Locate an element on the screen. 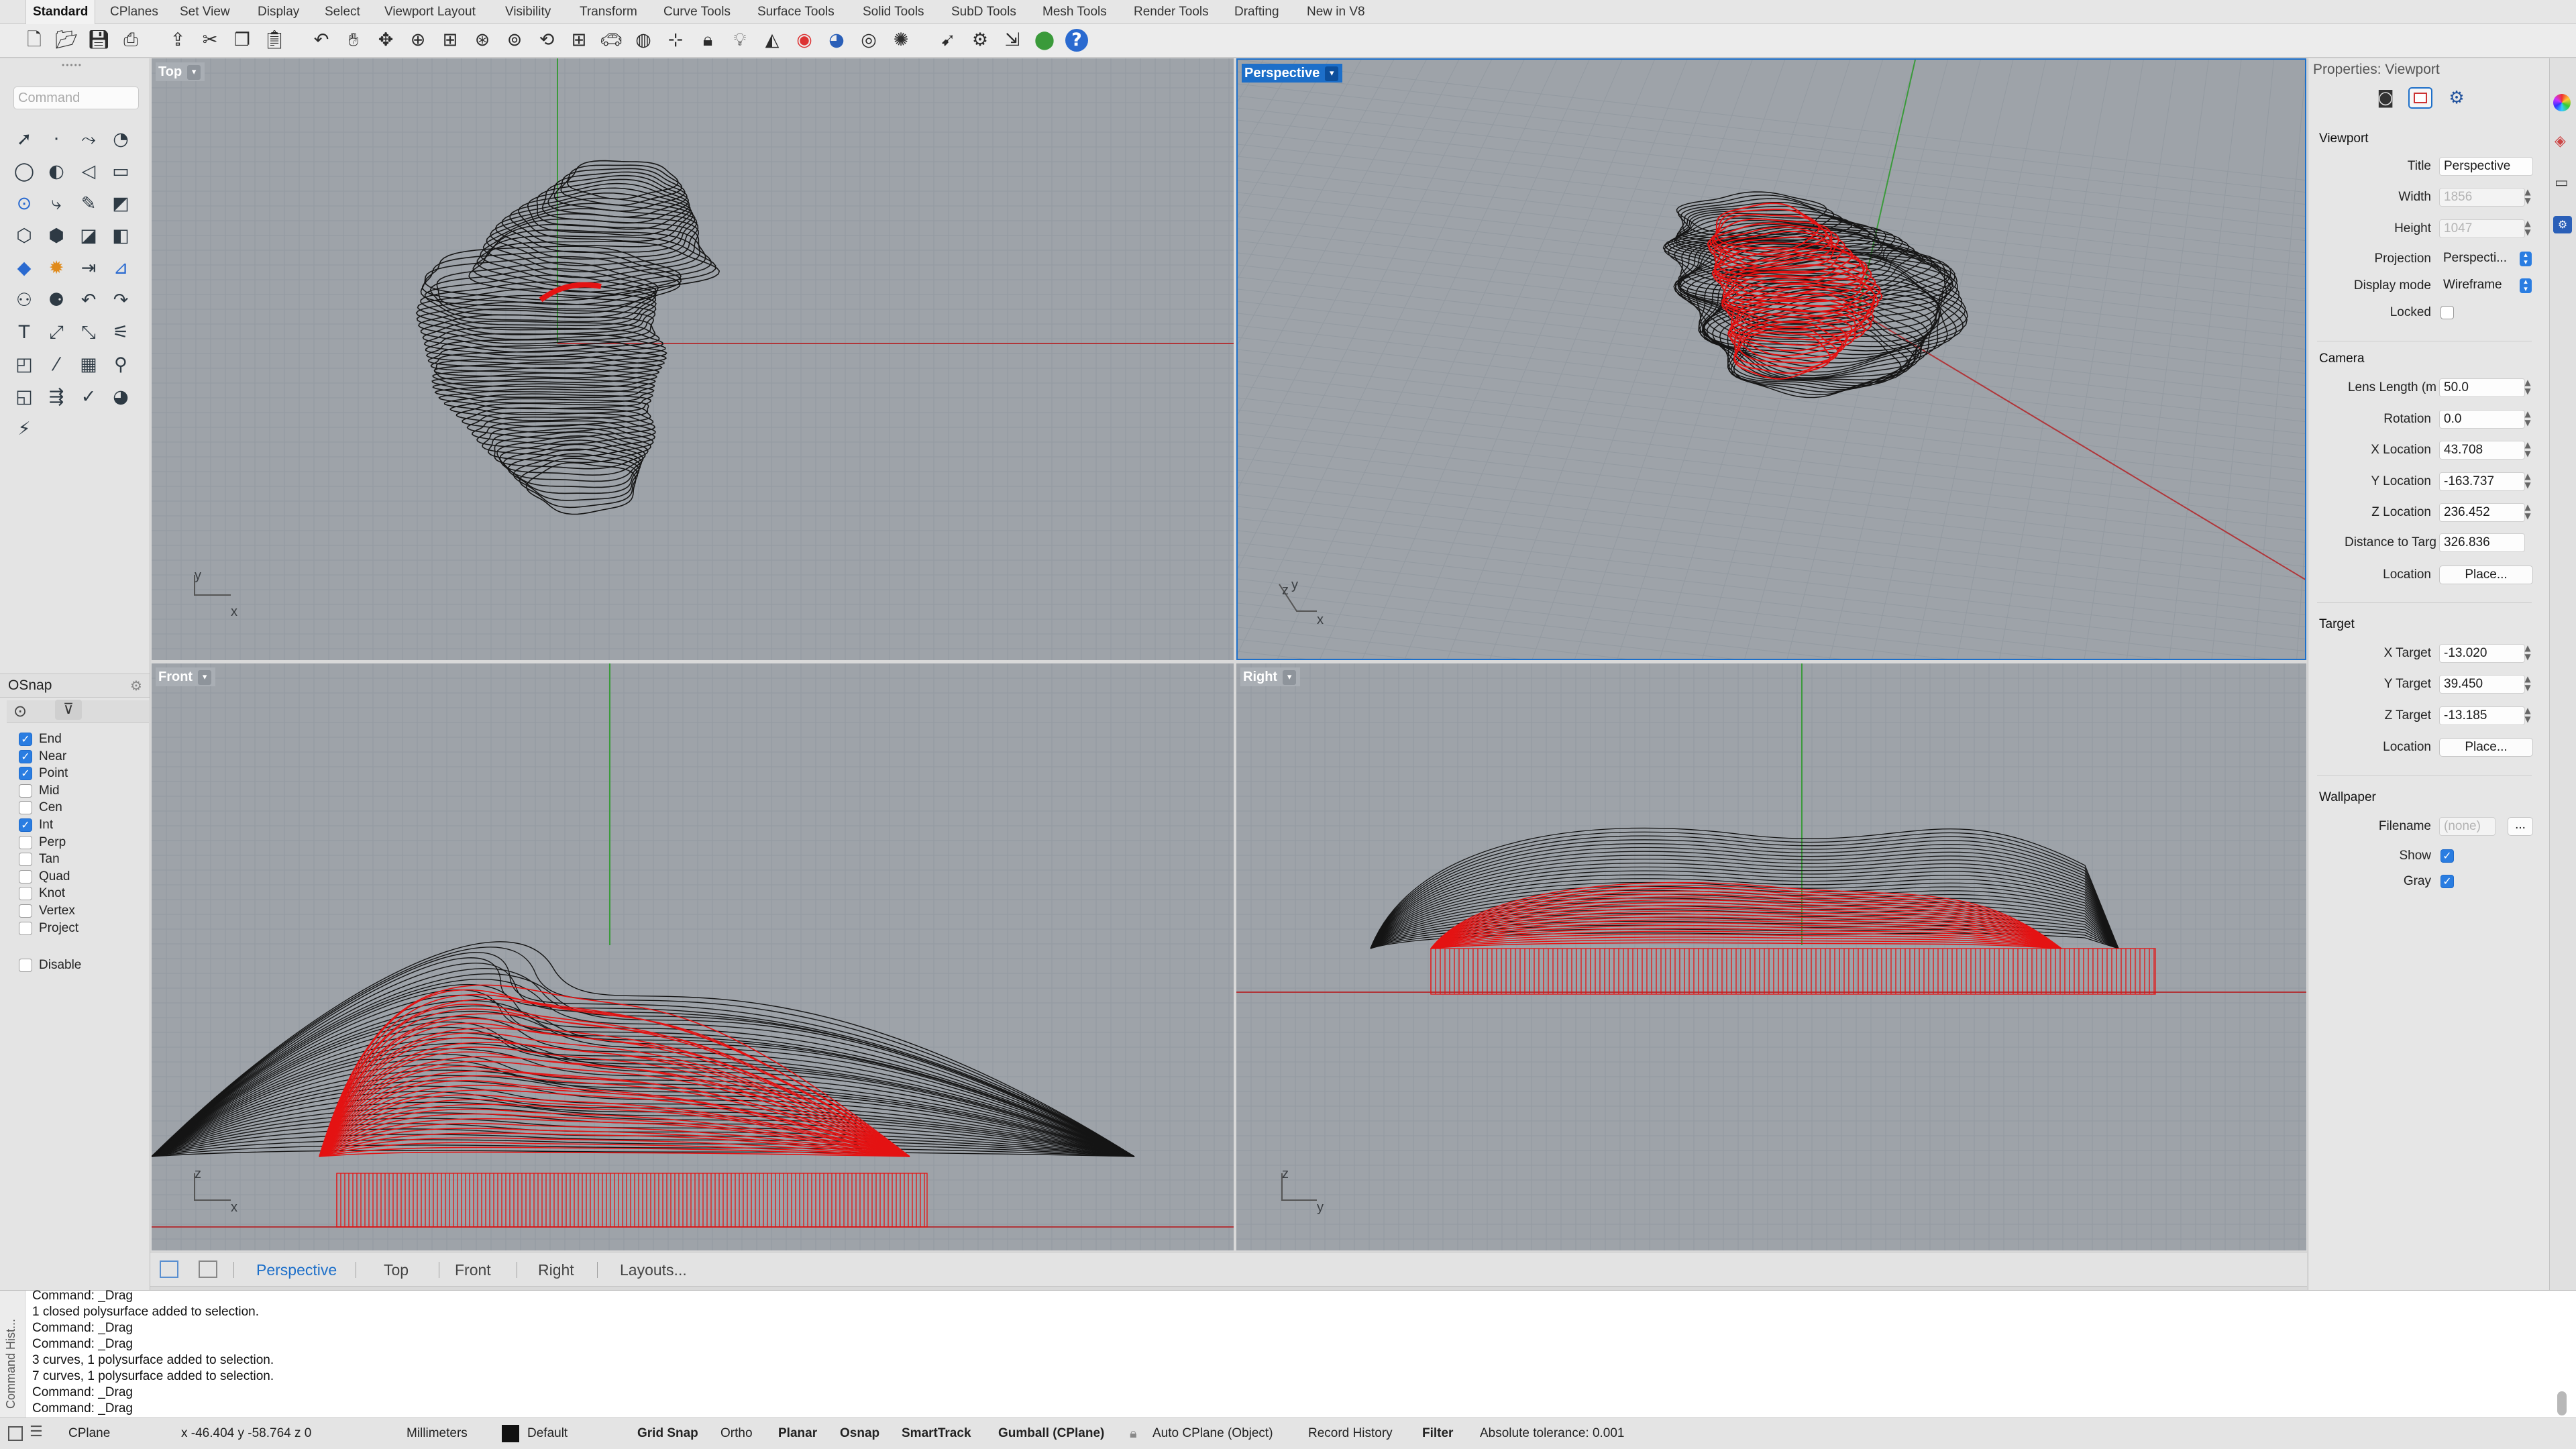  tab-render-tools: Render Tools is located at coordinates (1171, 12).